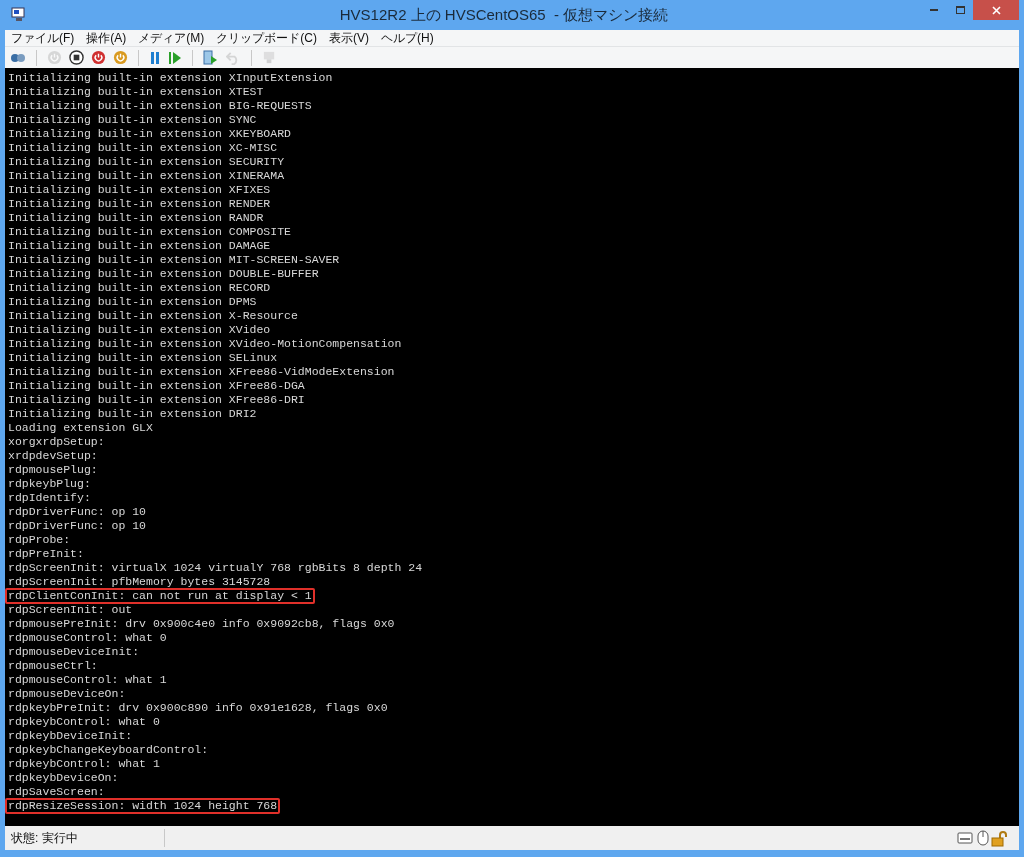 The width and height of the screenshot is (1024, 857). What do you see at coordinates (56, 792) in the screenshot?
I see `console-line: rdpSaveScreen:` at bounding box center [56, 792].